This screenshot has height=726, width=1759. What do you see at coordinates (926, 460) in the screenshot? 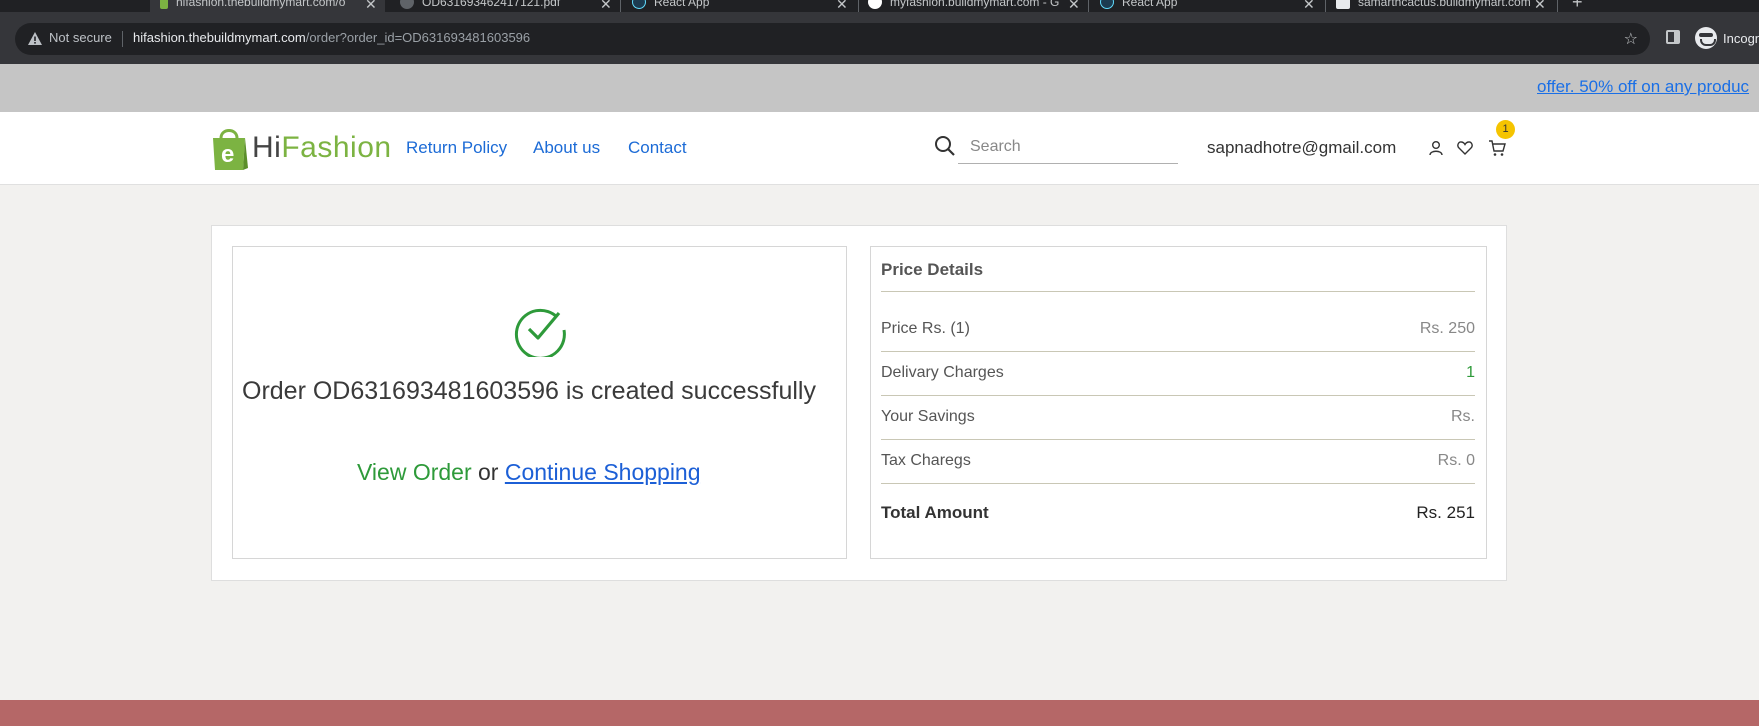
I see `price-row-label: Tax Charegs` at bounding box center [926, 460].